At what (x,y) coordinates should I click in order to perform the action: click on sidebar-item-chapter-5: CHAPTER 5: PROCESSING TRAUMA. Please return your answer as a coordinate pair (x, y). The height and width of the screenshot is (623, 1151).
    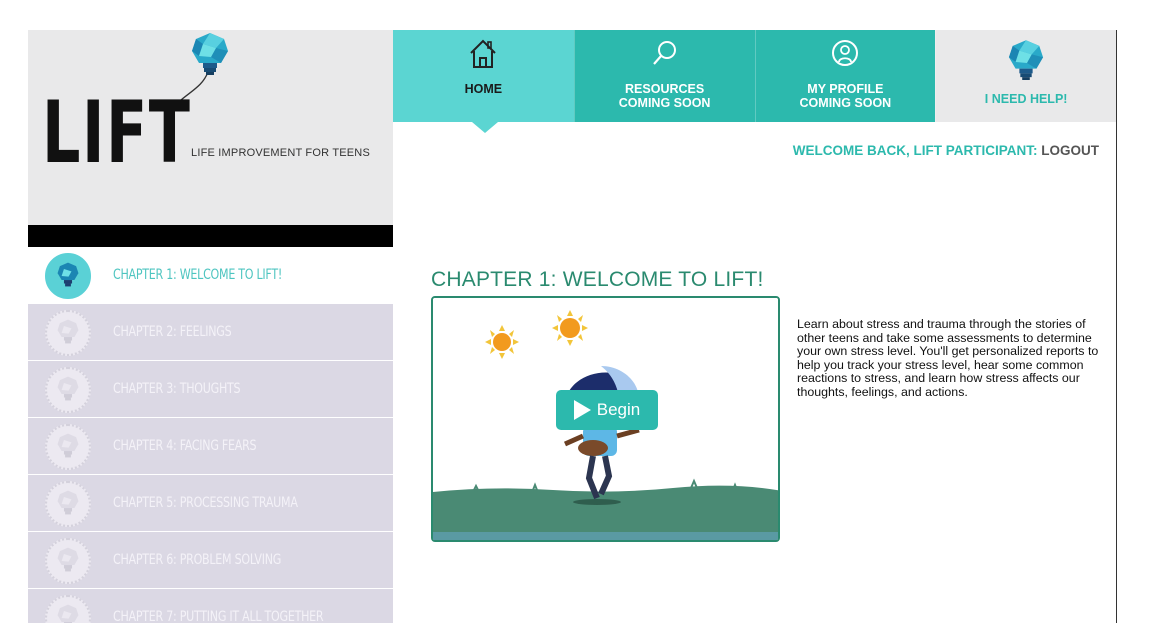
    Looking at the image, I should click on (210, 503).